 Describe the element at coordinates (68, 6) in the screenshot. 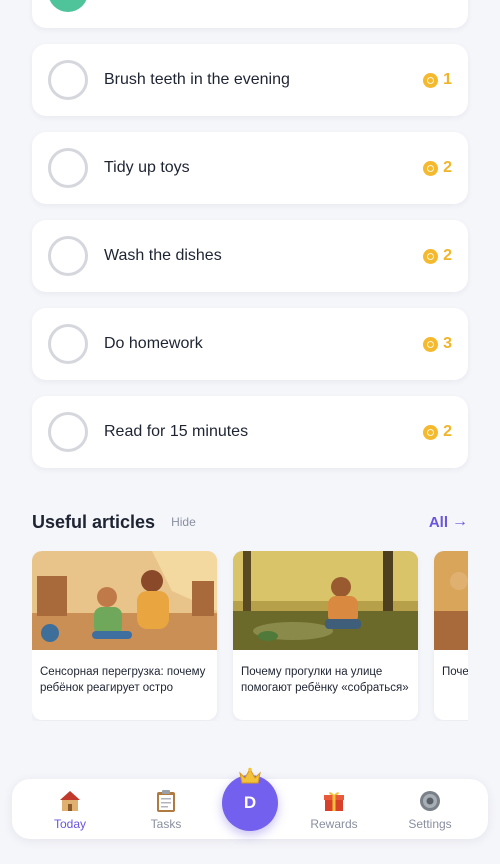

I see `task-done-checkbox` at that location.